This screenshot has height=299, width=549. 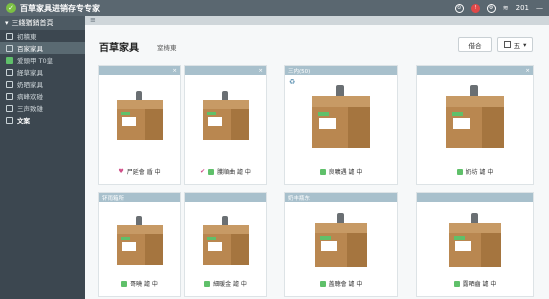 What do you see at coordinates (42, 120) in the screenshot?
I see `sidebar-item-7: 文案` at bounding box center [42, 120].